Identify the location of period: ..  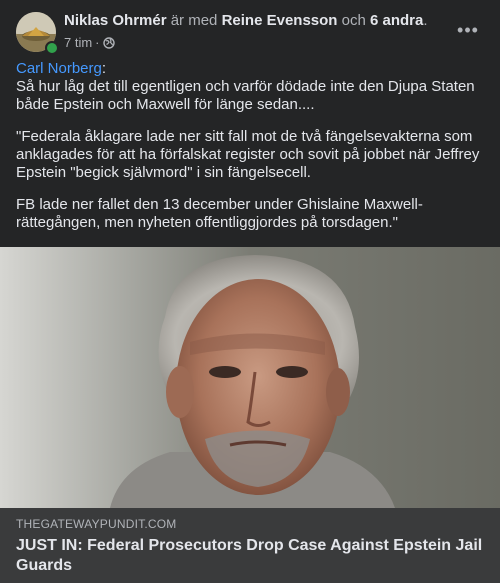
(425, 20).